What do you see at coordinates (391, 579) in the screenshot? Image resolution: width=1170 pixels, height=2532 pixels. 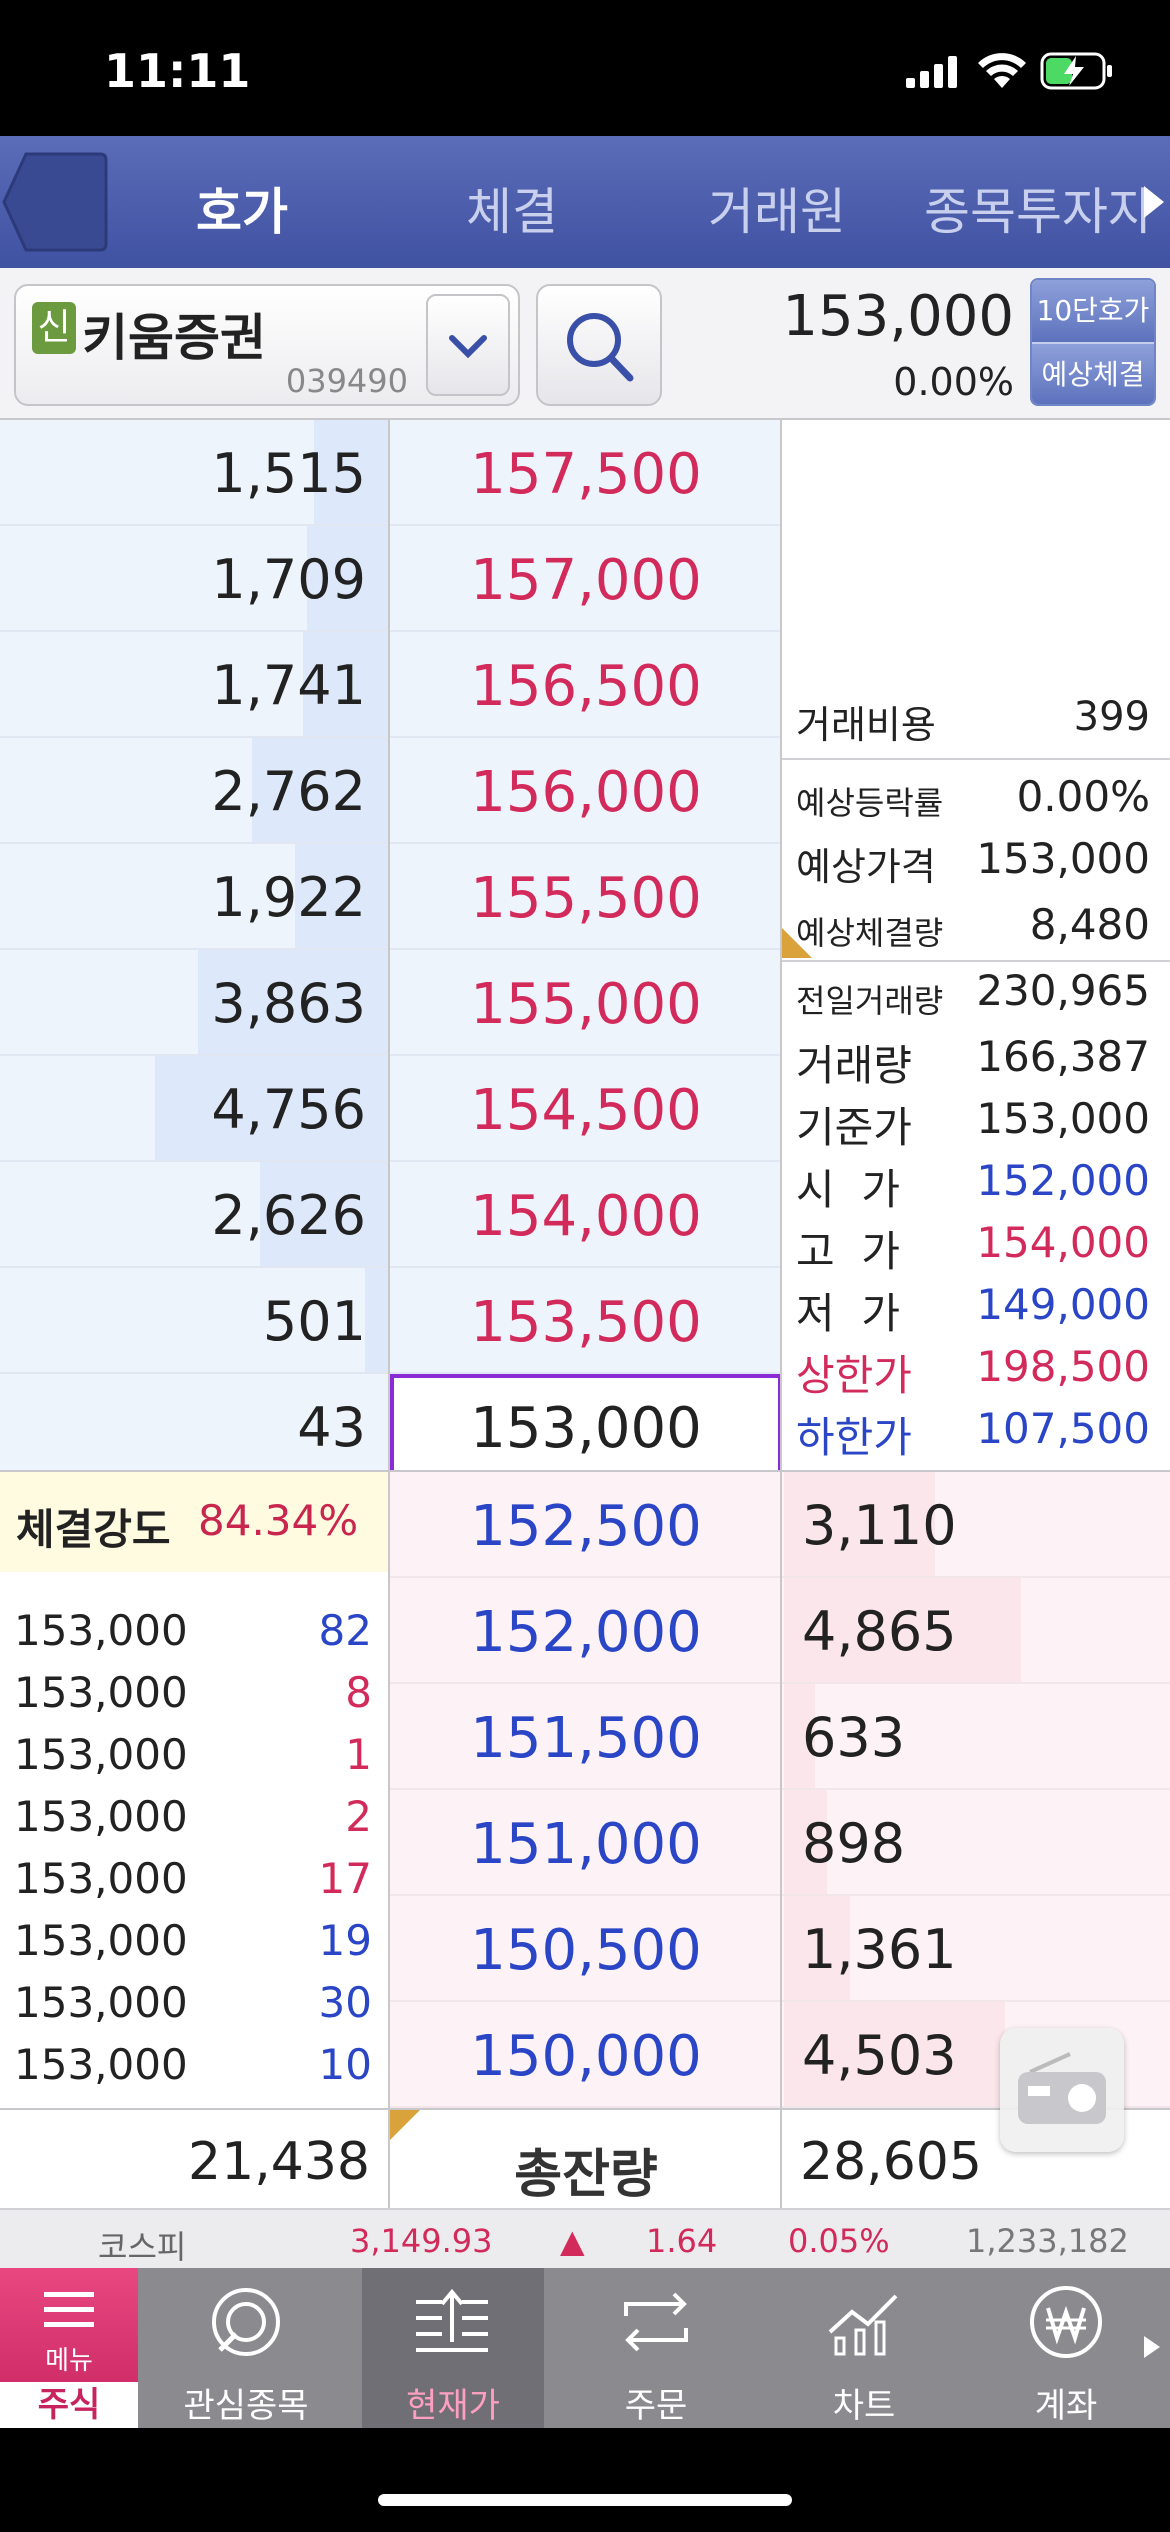 I see `ask-row: 1,709 157,000` at bounding box center [391, 579].